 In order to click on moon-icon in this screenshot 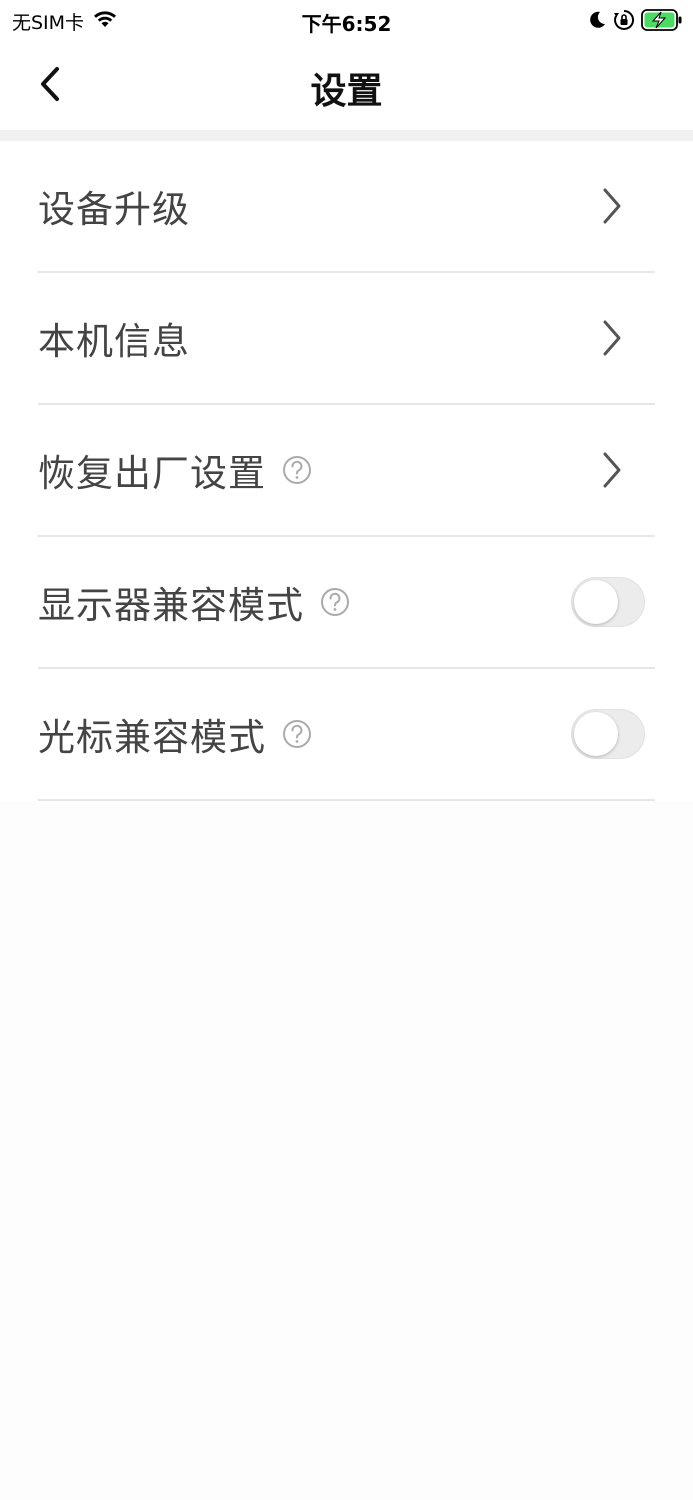, I will do `click(597, 22)`.